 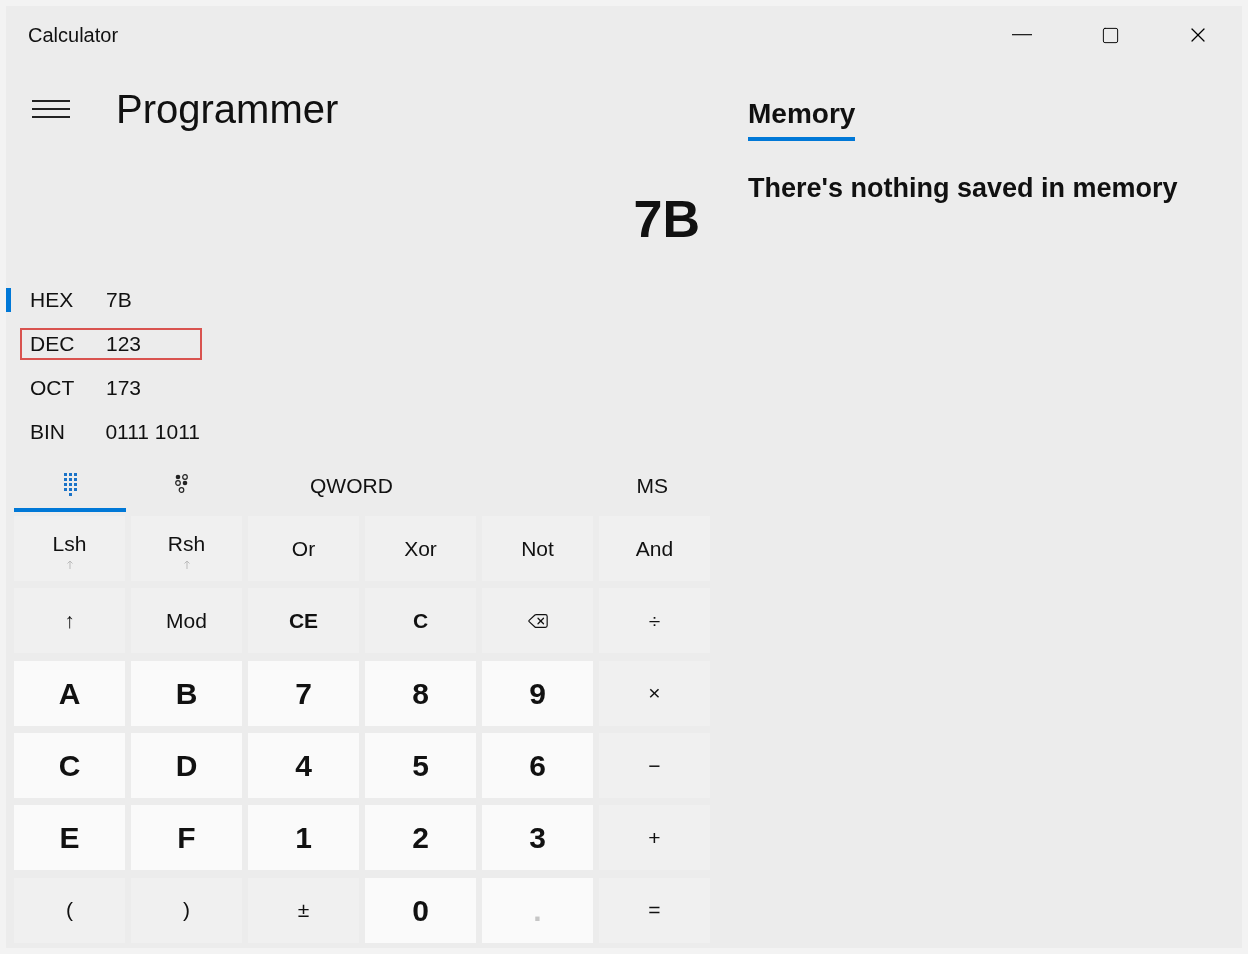 What do you see at coordinates (186, 693) in the screenshot?
I see `calculator-key: B` at bounding box center [186, 693].